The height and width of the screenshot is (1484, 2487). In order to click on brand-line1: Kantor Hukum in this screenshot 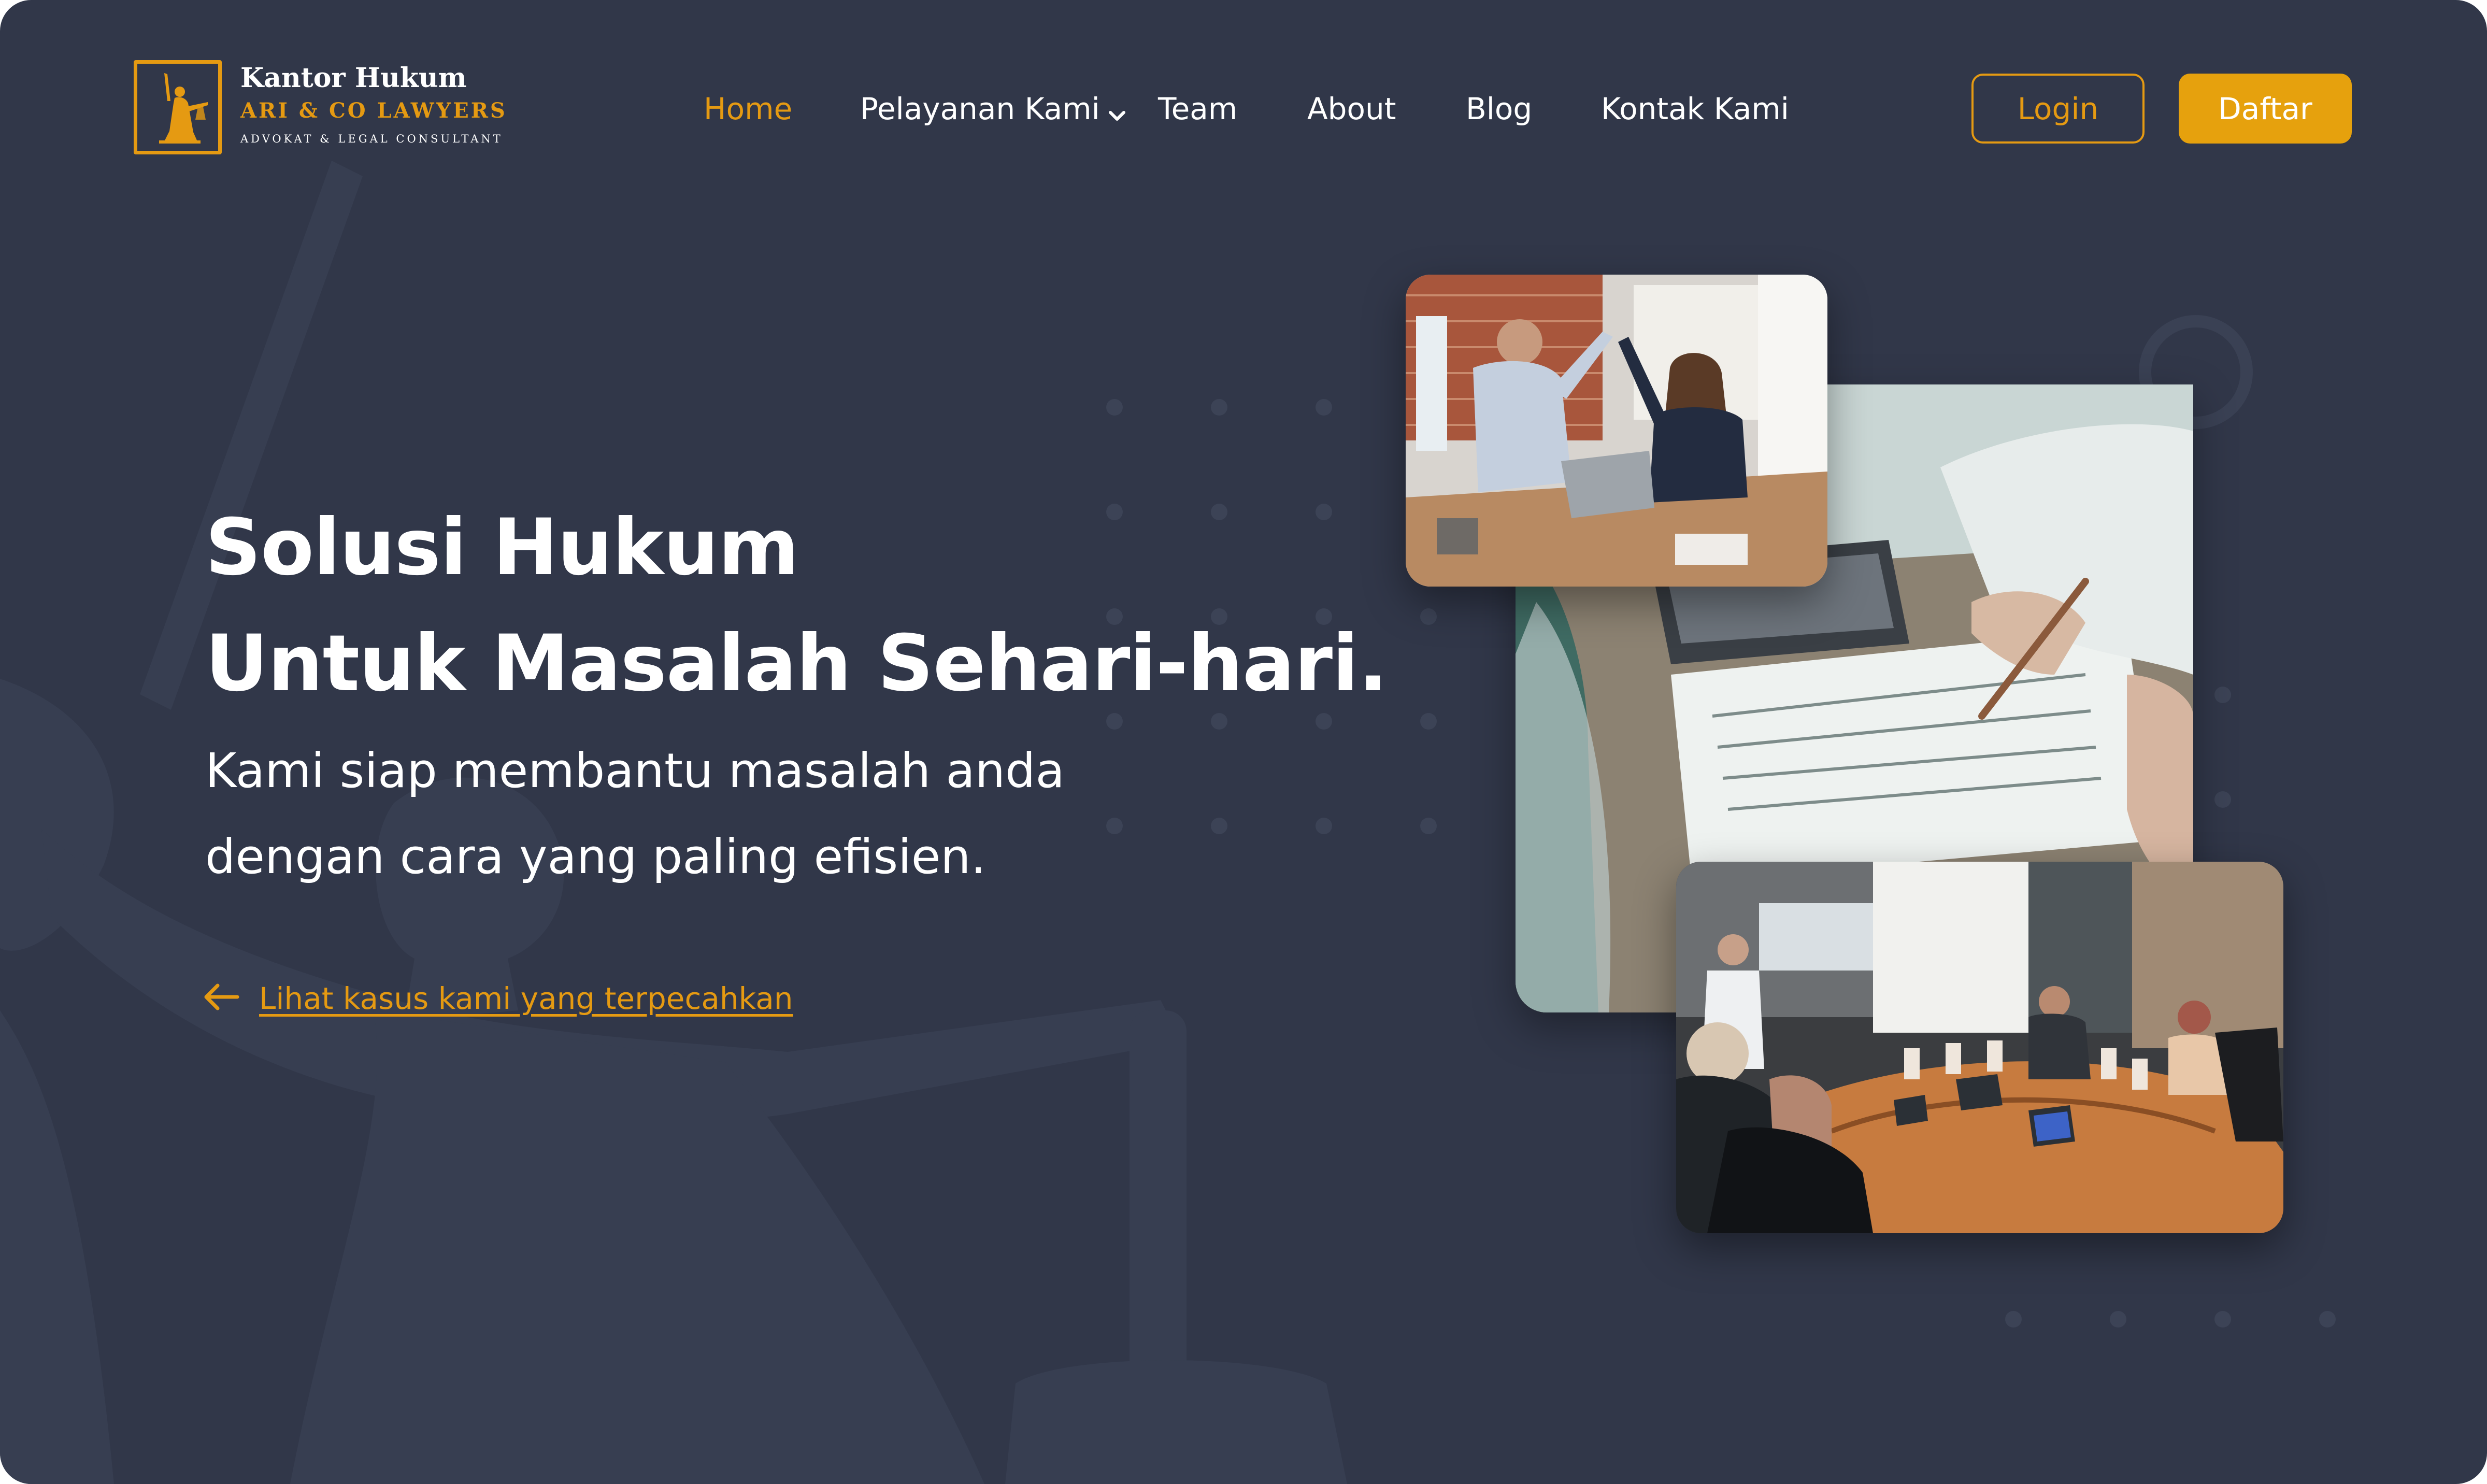, I will do `click(353, 78)`.